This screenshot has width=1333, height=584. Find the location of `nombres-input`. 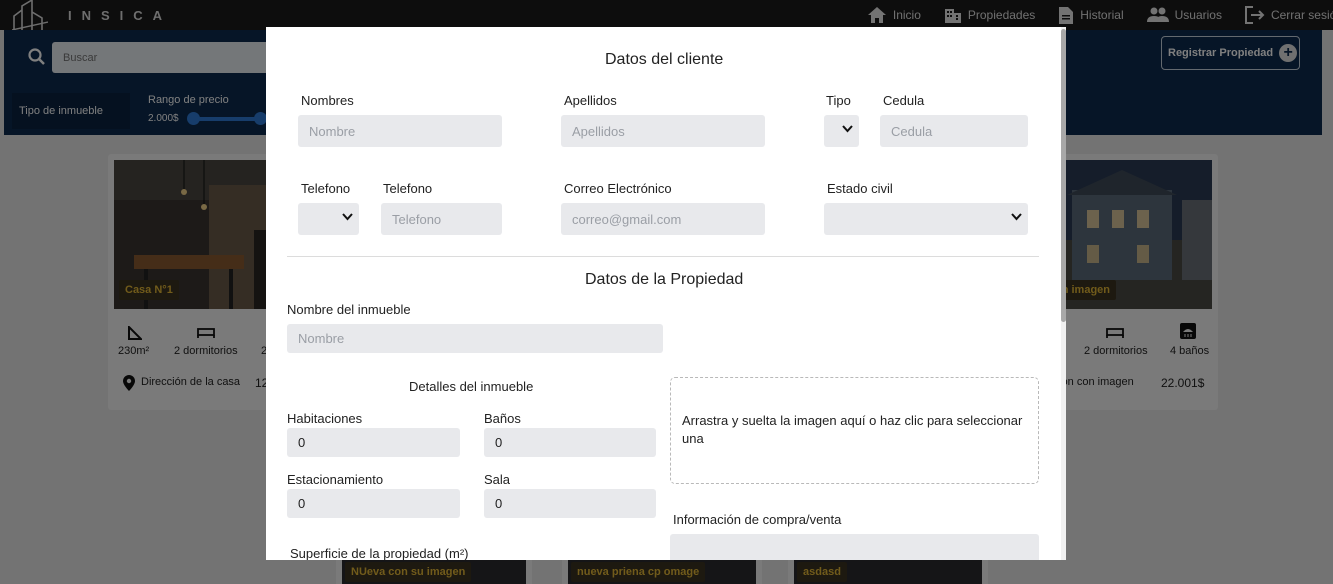

nombres-input is located at coordinates (400, 131).